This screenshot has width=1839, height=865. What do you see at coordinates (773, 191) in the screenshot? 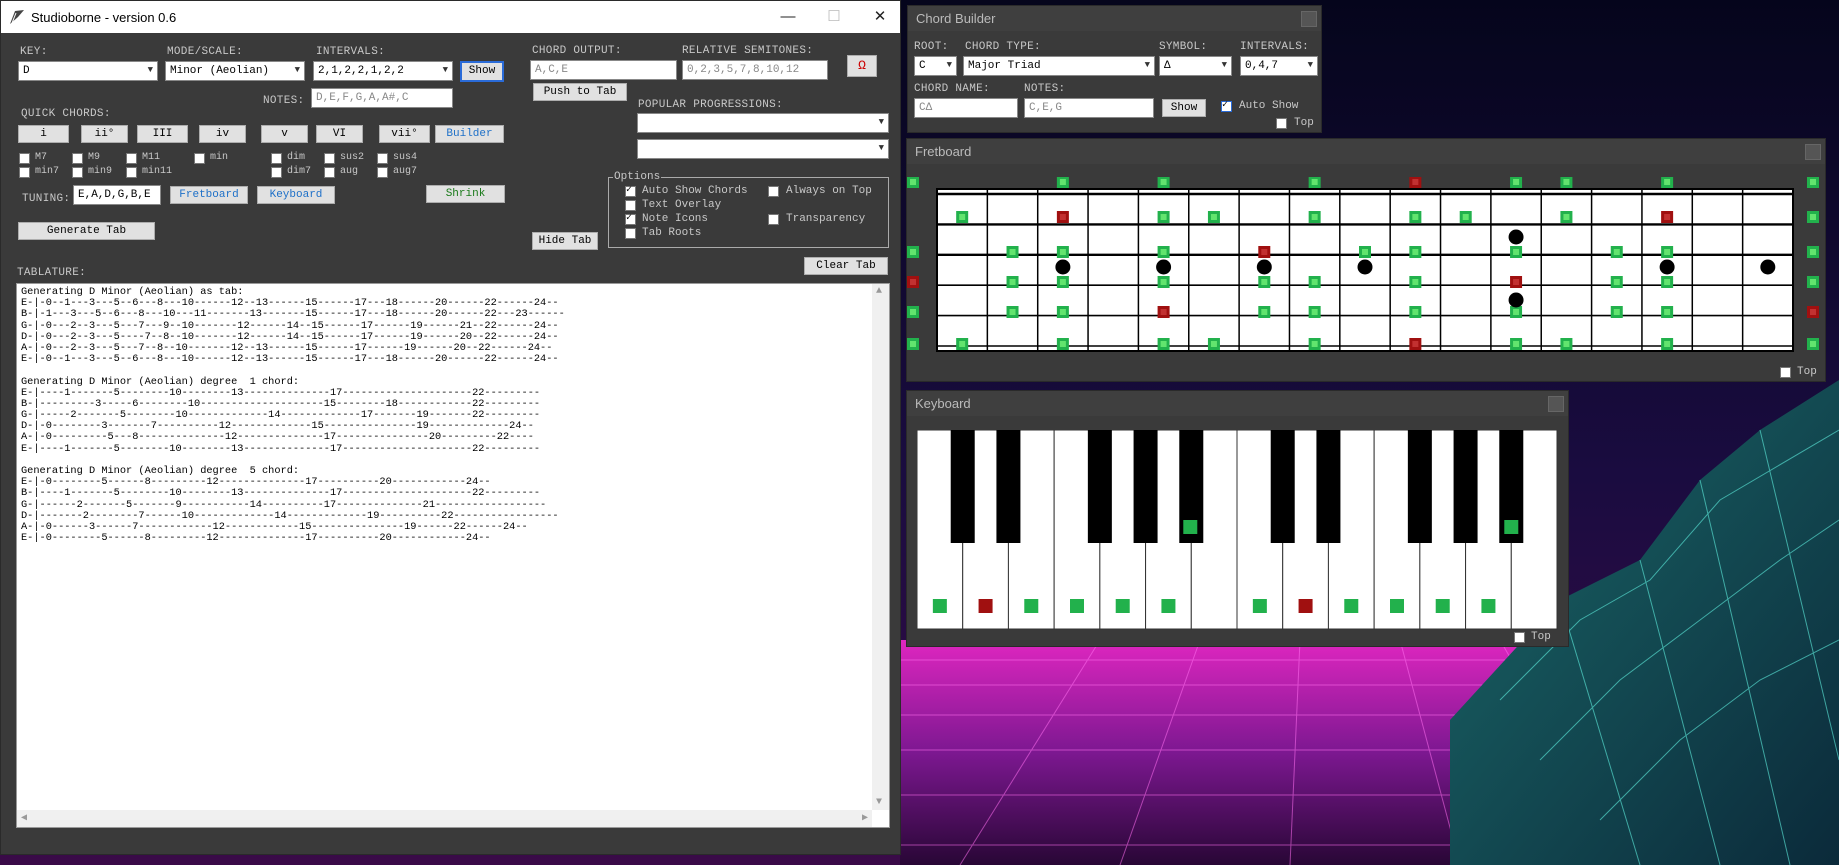
I see `always-on-top-checkbox` at bounding box center [773, 191].